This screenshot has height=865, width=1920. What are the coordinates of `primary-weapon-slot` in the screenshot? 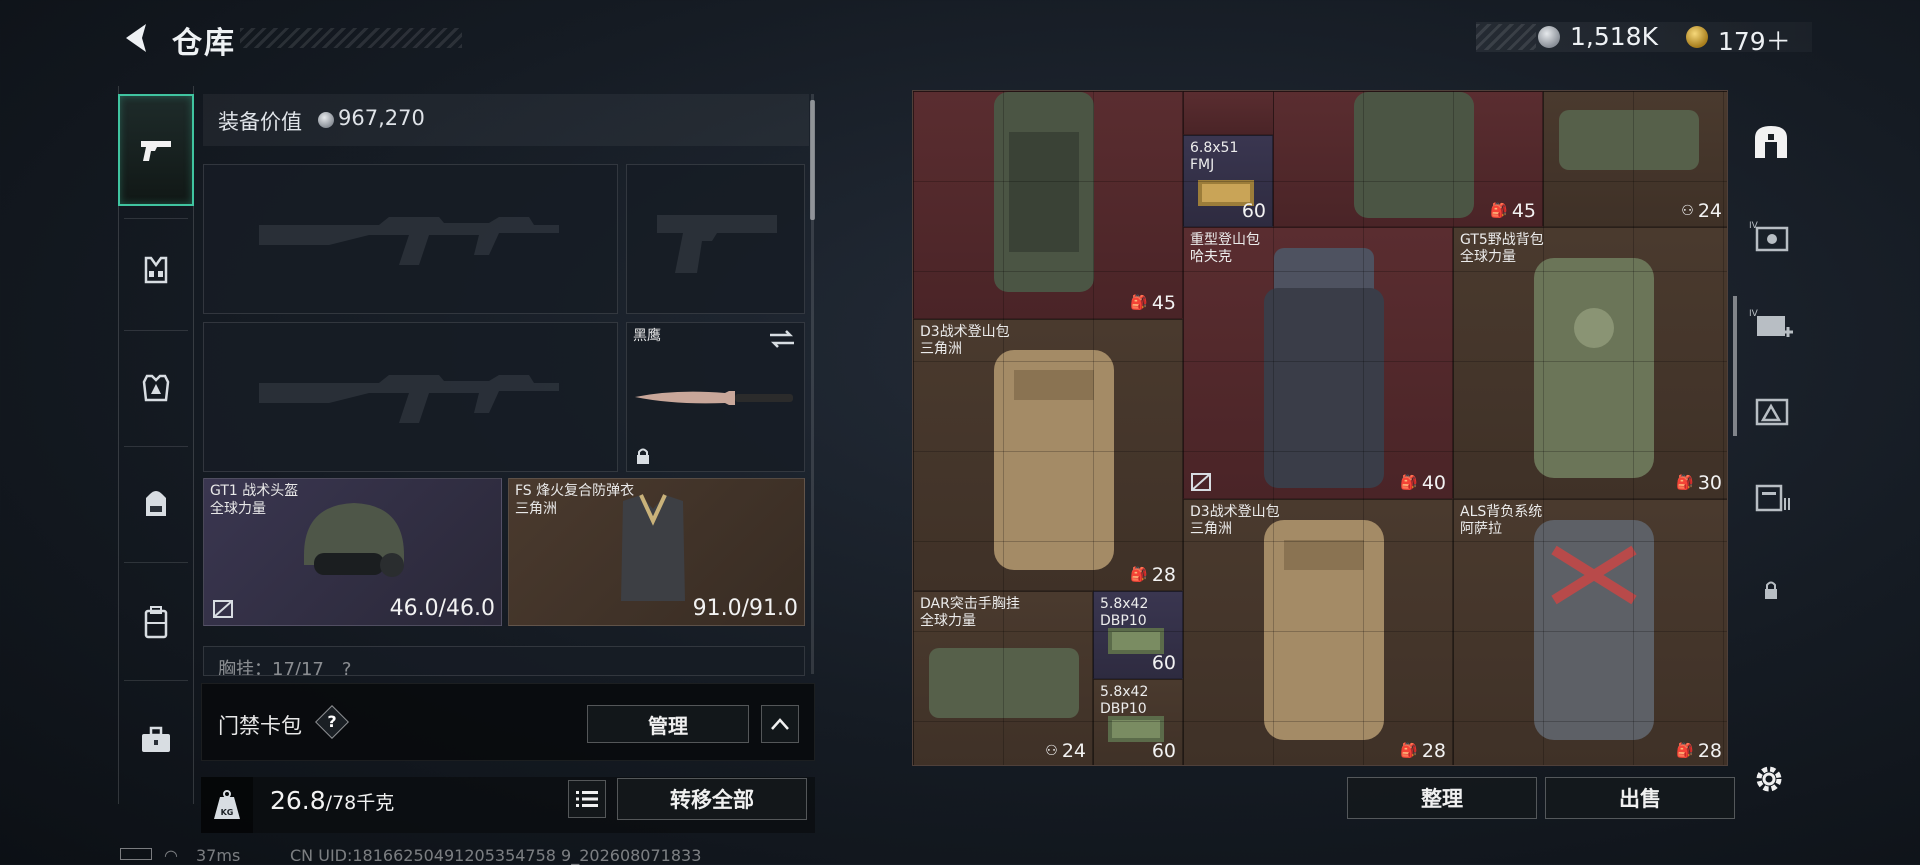 It's located at (410, 239).